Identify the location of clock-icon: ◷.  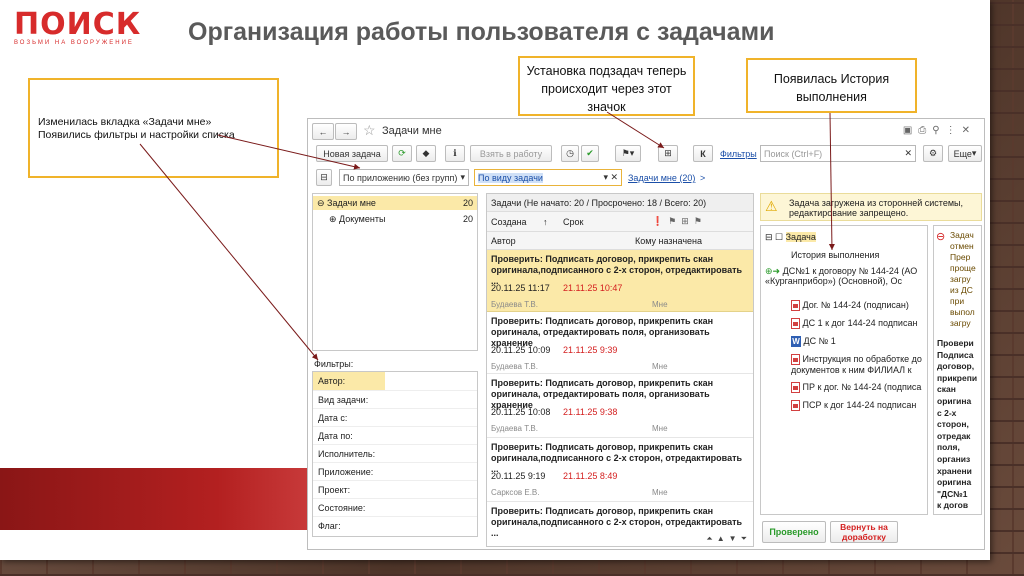
(570, 153).